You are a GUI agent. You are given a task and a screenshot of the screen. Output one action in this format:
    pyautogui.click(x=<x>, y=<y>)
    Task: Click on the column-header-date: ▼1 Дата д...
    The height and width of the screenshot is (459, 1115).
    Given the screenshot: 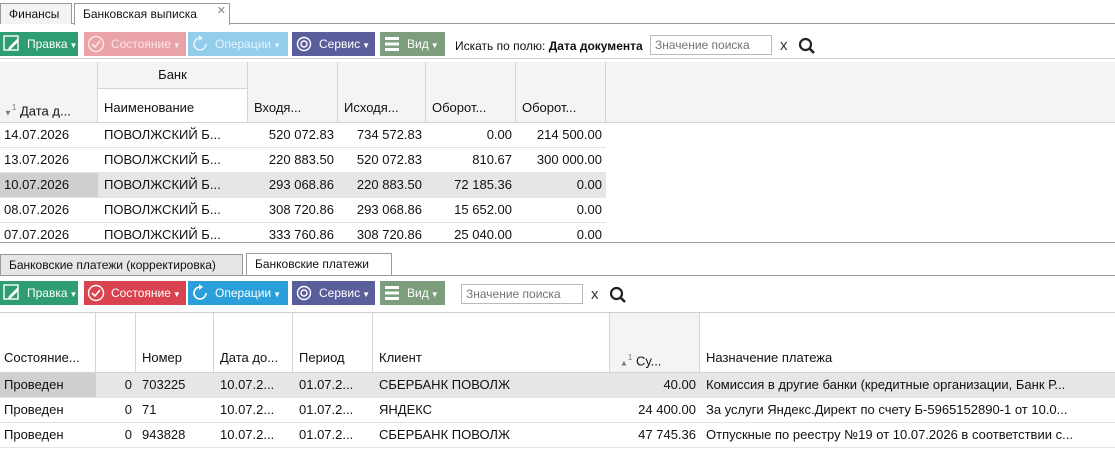 What is the action you would take?
    pyautogui.click(x=49, y=106)
    